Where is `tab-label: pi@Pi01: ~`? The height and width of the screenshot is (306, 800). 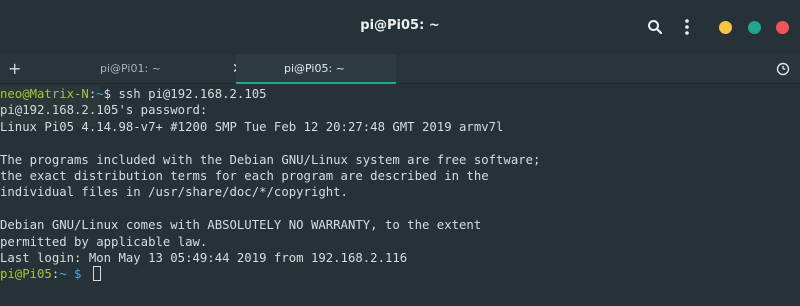
tab-label: pi@Pi01: ~ is located at coordinates (130, 68).